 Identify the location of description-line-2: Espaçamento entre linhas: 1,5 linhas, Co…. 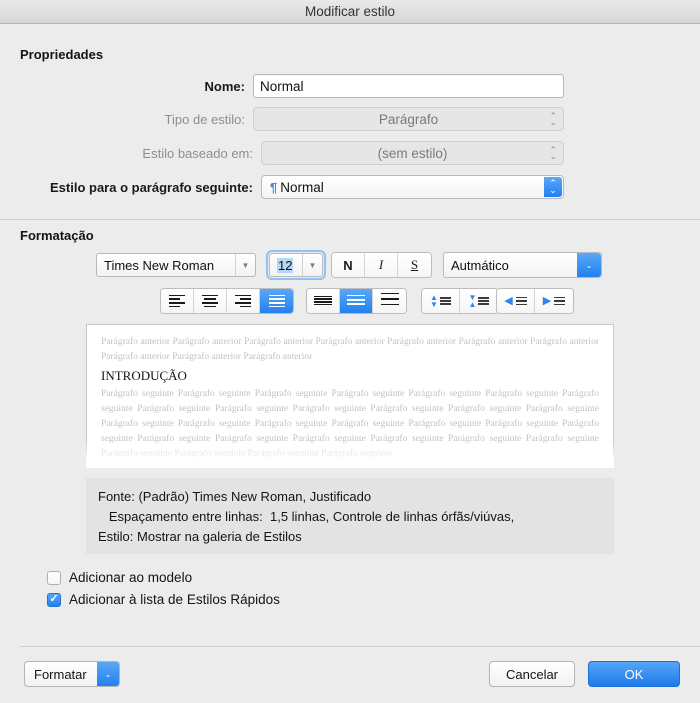
(306, 516).